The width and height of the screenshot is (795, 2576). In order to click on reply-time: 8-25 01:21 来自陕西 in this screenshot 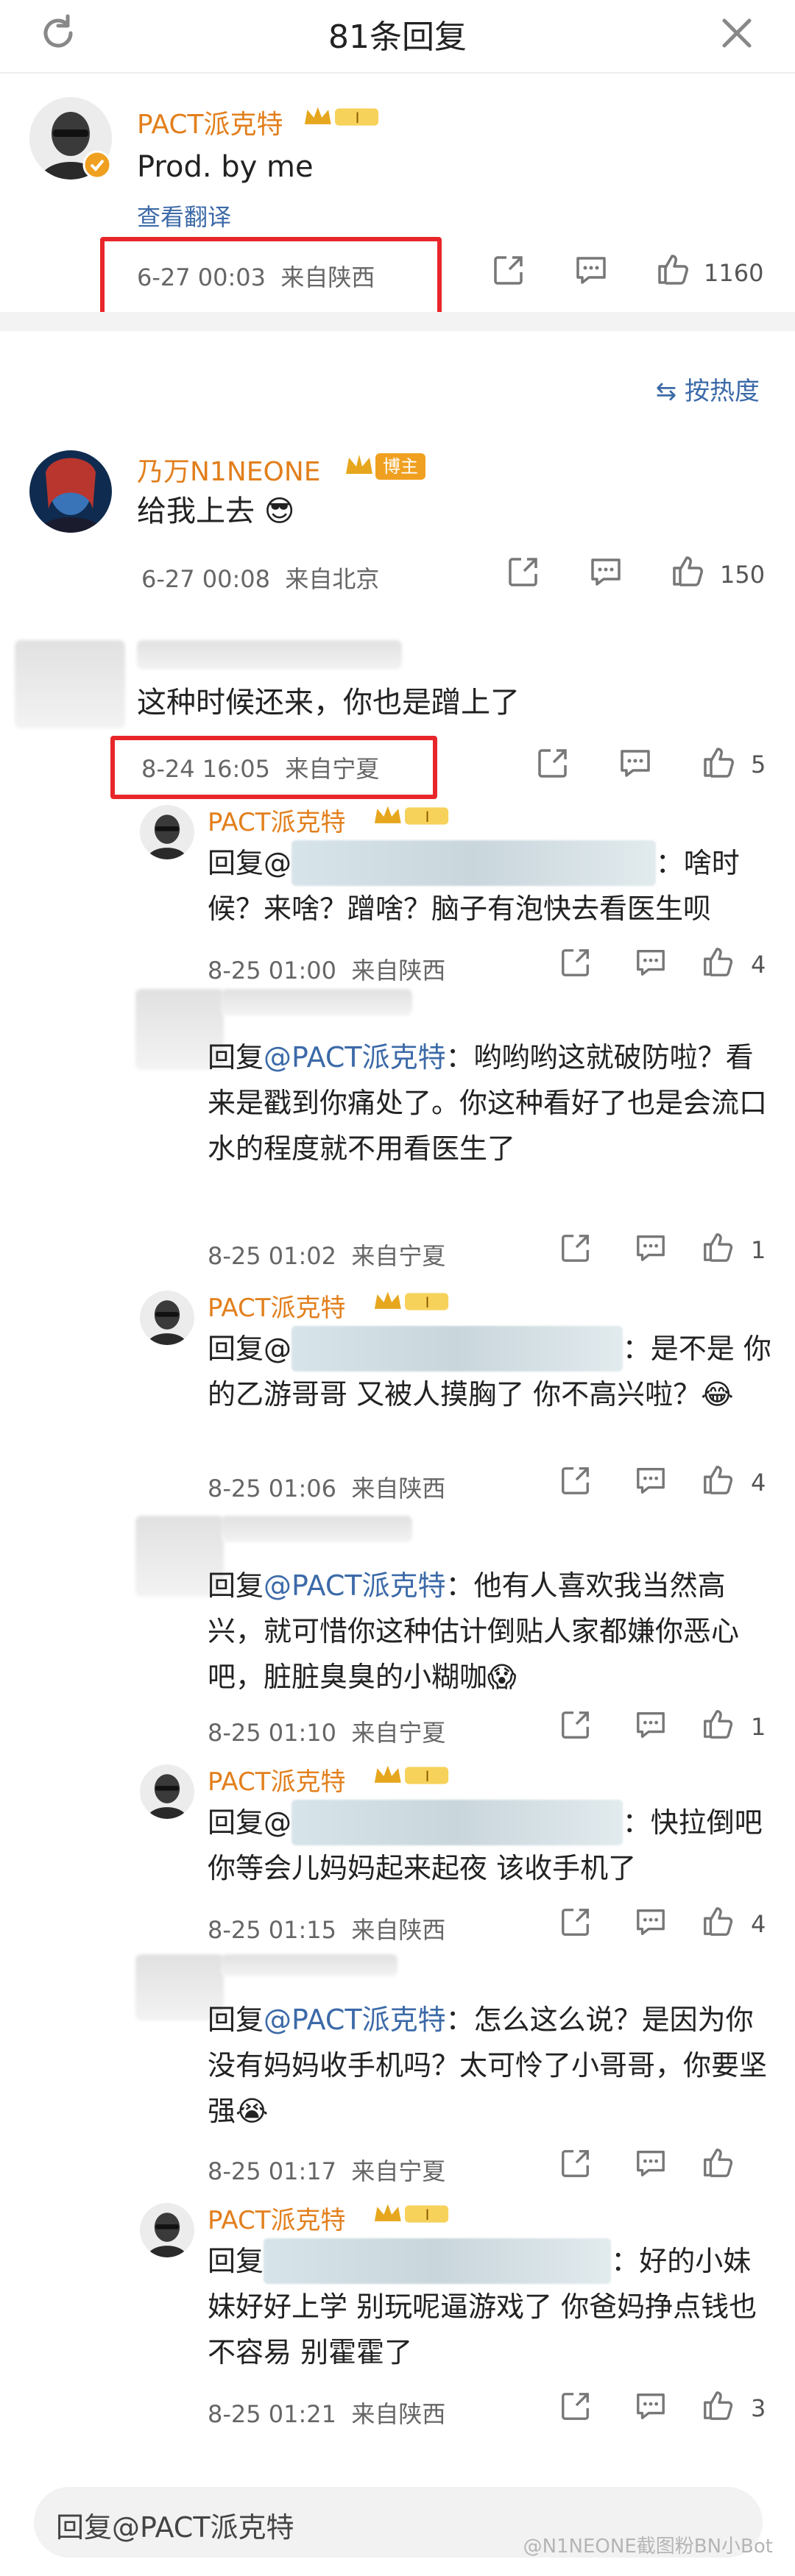, I will do `click(326, 2413)`.